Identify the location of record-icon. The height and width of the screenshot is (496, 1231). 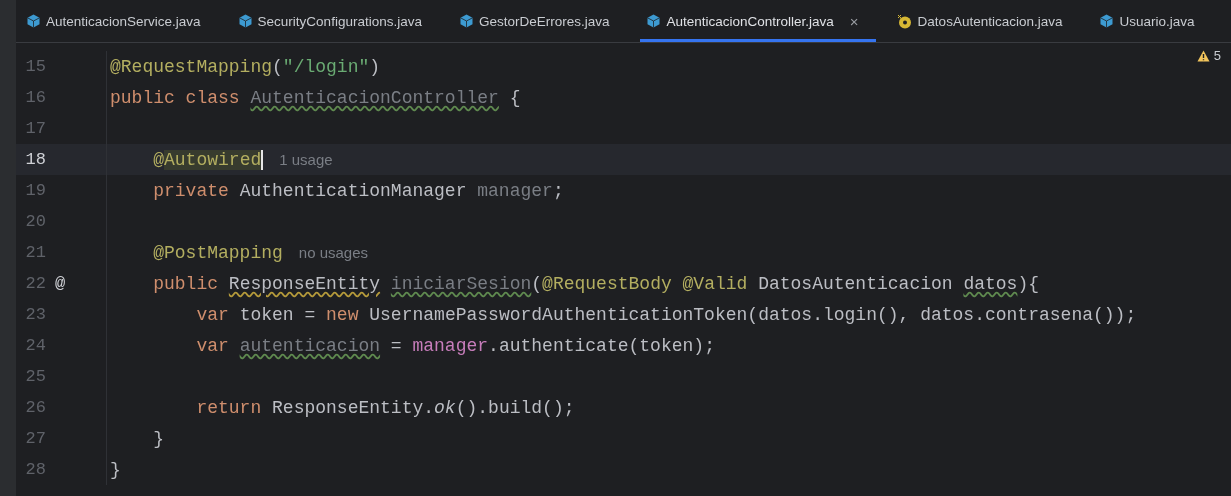
(904, 21).